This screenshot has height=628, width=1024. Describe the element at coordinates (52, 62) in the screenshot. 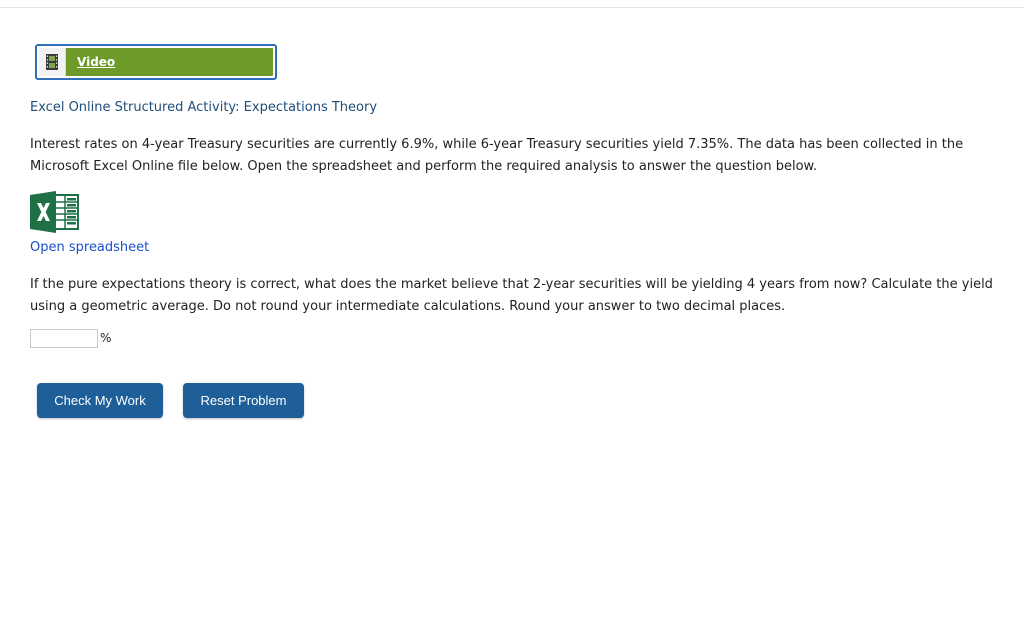

I see `film-icon` at that location.